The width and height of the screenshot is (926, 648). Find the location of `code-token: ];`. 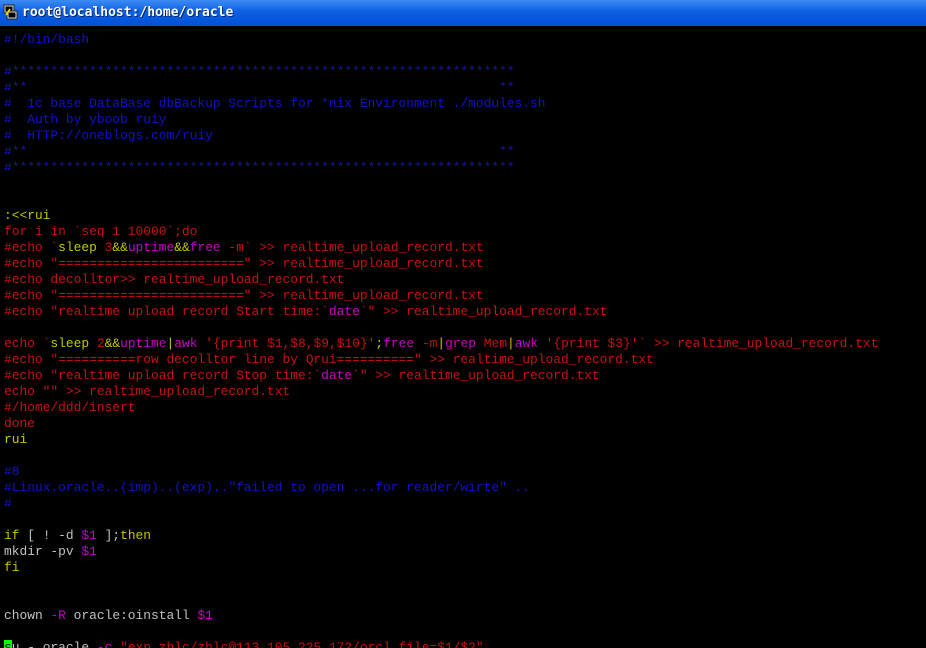

code-token: ]; is located at coordinates (108, 535).